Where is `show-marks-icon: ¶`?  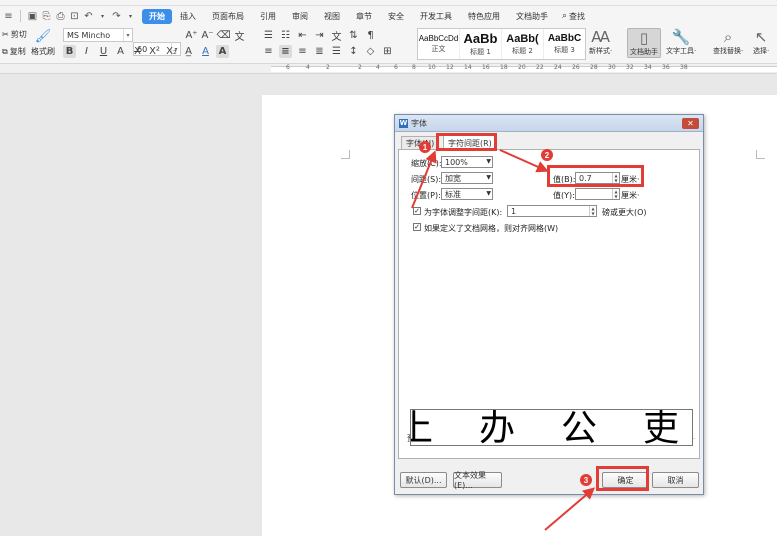 show-marks-icon: ¶ is located at coordinates (370, 35).